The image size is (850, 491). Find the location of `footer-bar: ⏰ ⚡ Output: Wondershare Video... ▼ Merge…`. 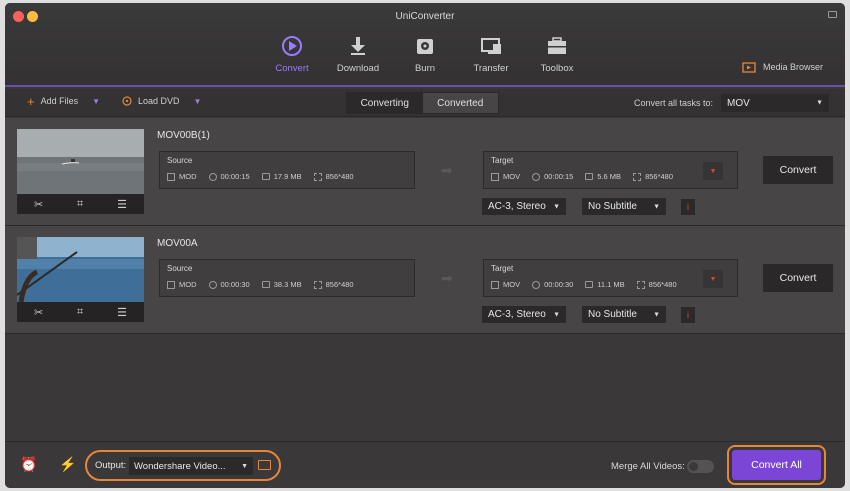

footer-bar: ⏰ ⚡ Output: Wondershare Video... ▼ Merge… is located at coordinates (425, 464).